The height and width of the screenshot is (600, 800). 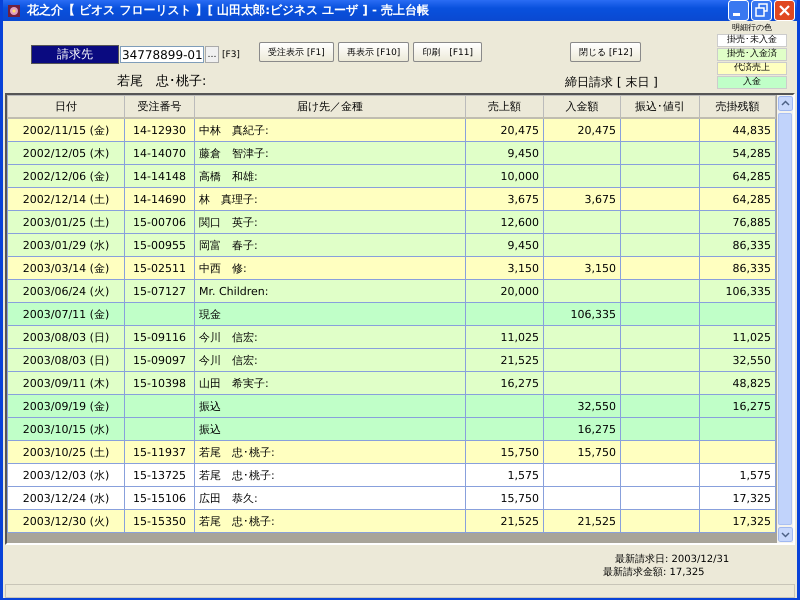 I want to click on table-row: 2003/08/03 (日) 15-09097 今川 信宏: 21,525 32,550, so click(x=392, y=360).